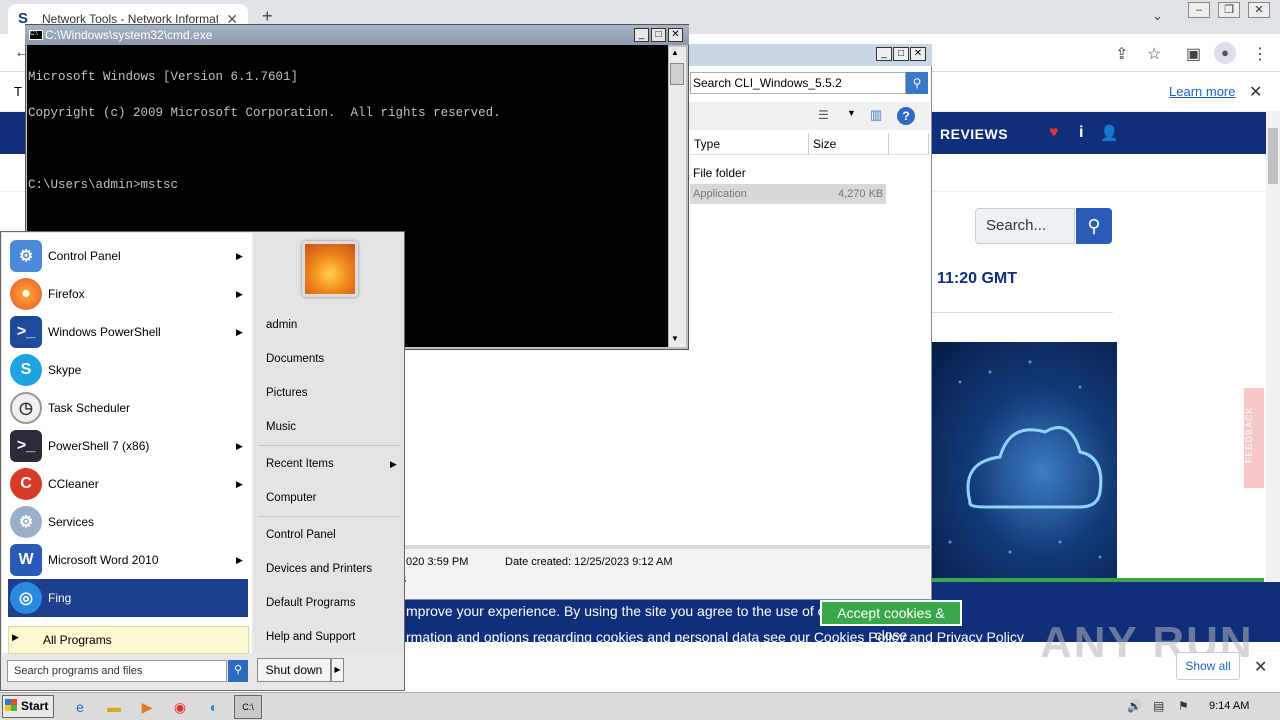  Describe the element at coordinates (1023, 460) in the screenshot. I see `cloud-network-image` at that location.